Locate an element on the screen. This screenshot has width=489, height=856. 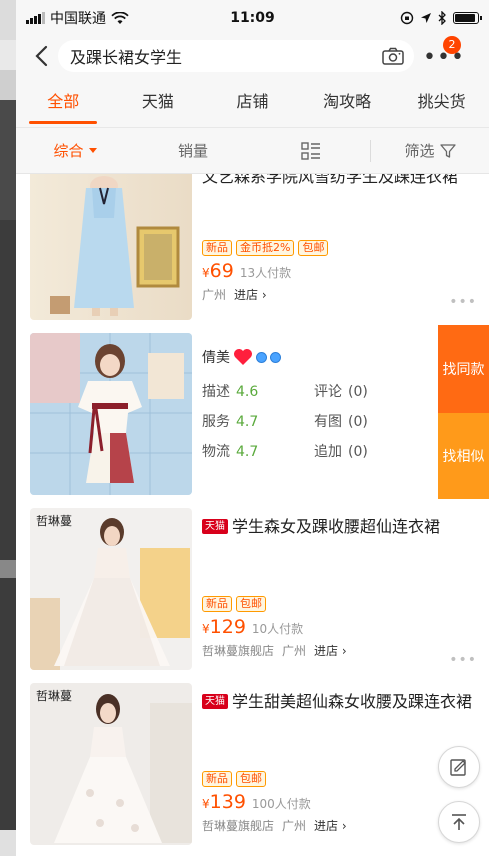
battery-icon is located at coordinates (467, 18).